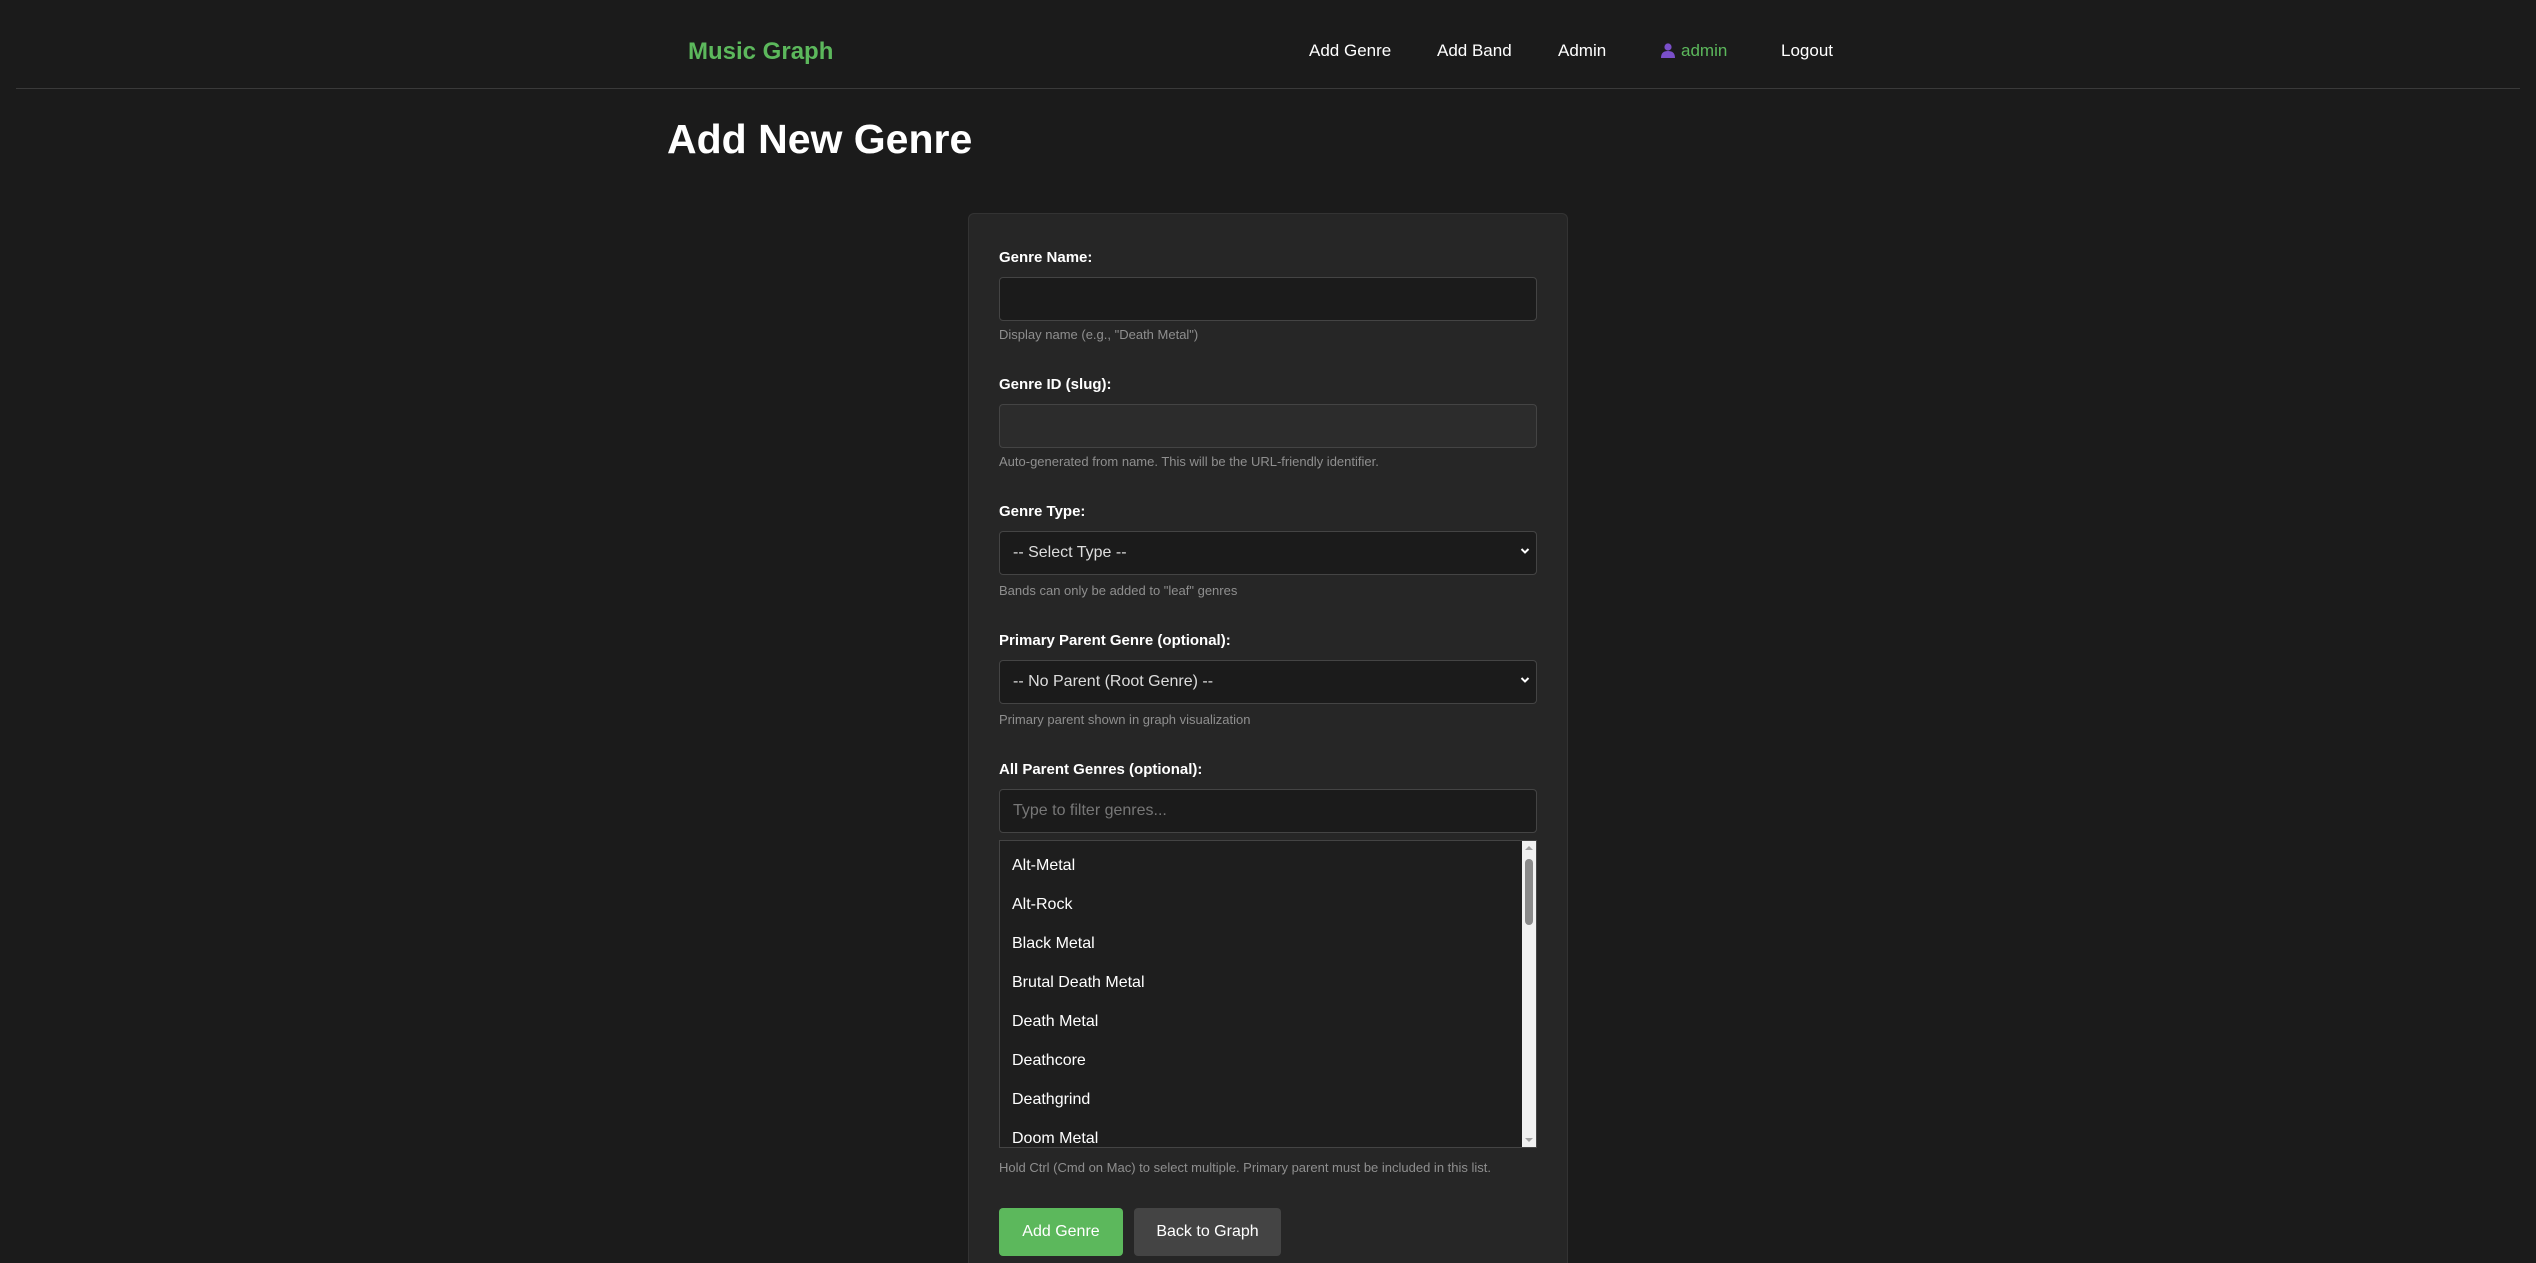  What do you see at coordinates (1268, 299) in the screenshot?
I see `genre-name-input` at bounding box center [1268, 299].